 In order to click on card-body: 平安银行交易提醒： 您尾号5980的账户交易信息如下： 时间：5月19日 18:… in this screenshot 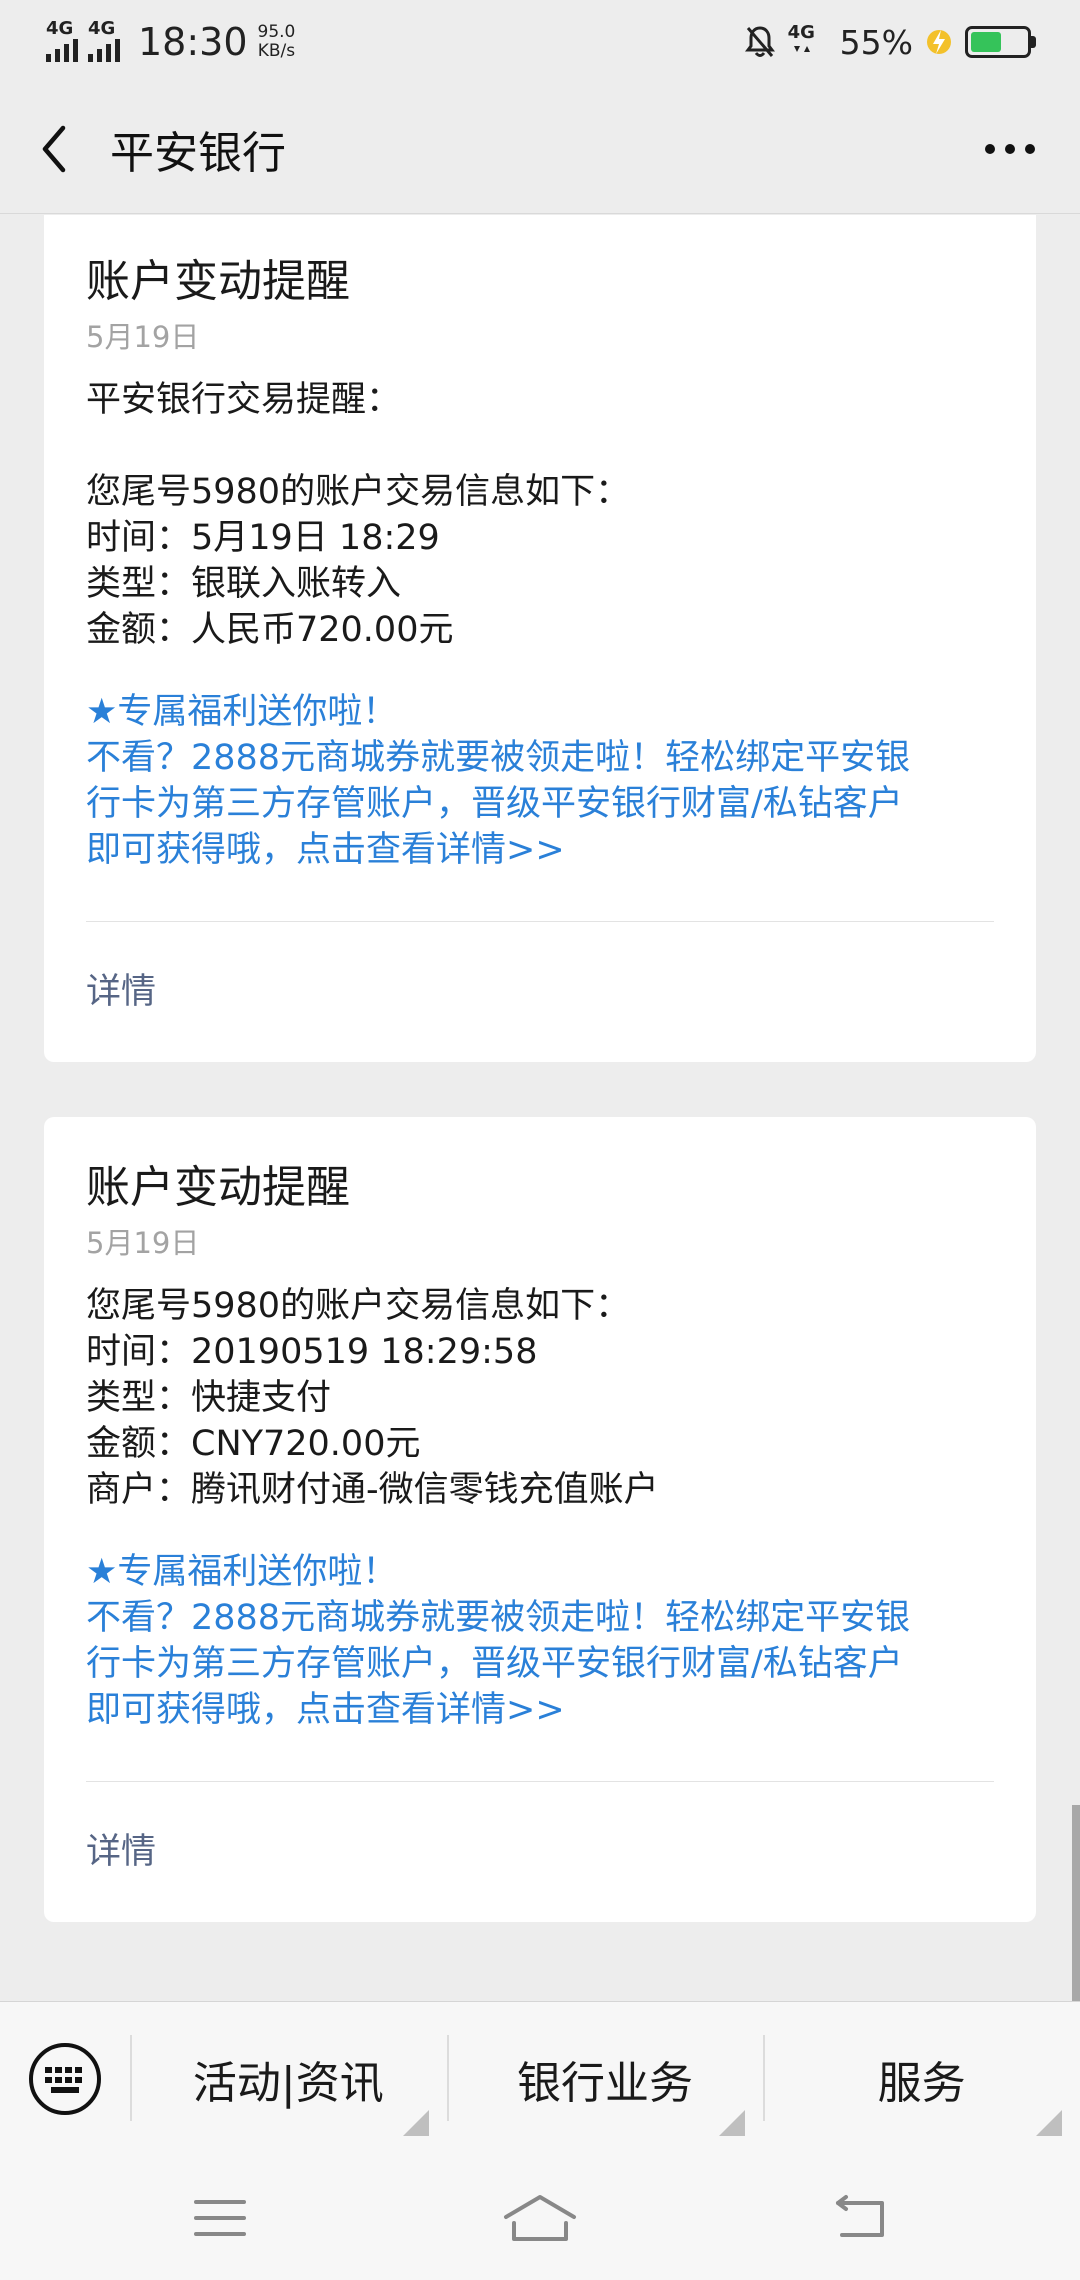, I will do `click(540, 515)`.